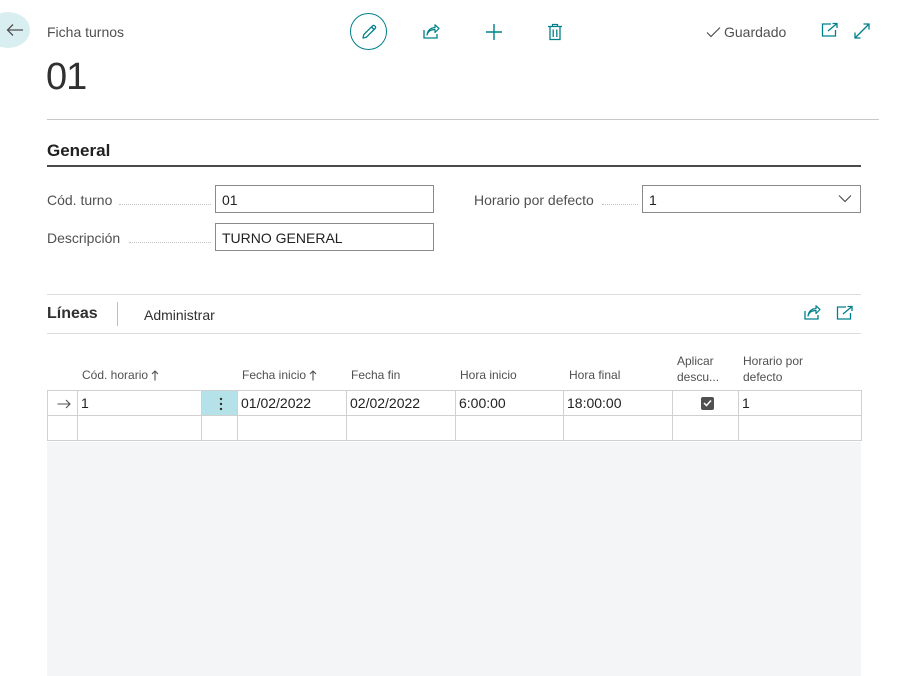 This screenshot has width=909, height=676. What do you see at coordinates (773, 369) in the screenshot?
I see `column-header-default-schedule: Horario por defecto` at bounding box center [773, 369].